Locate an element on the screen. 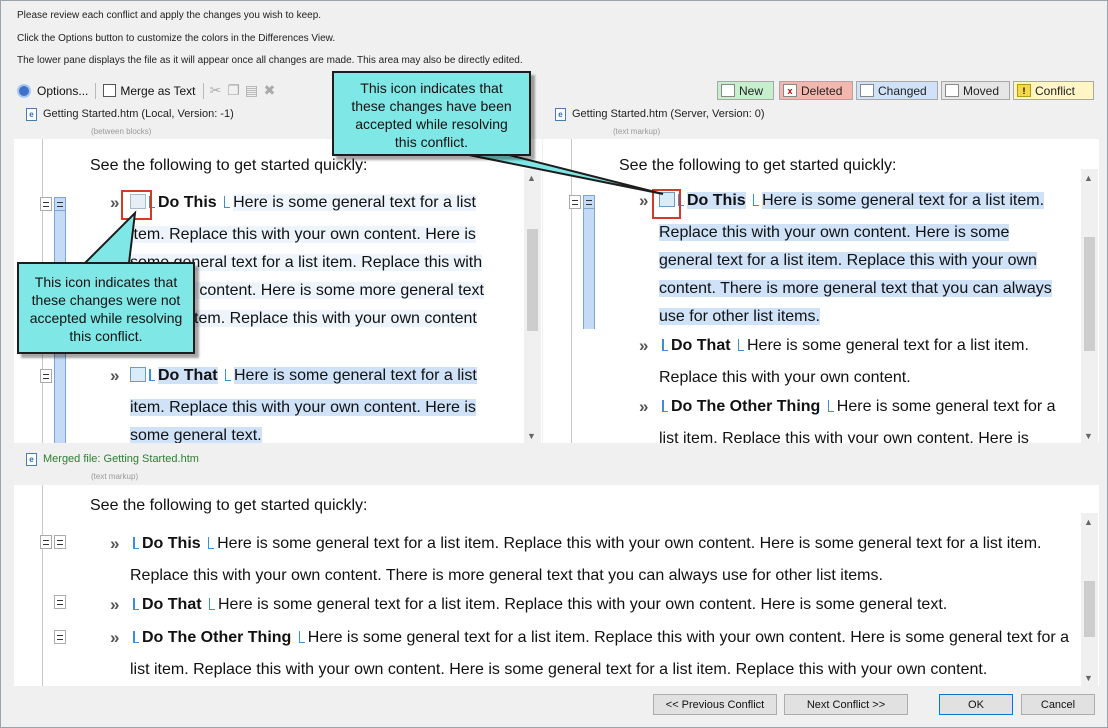  left-scrollbar: ▲ ▼ is located at coordinates (532, 306).